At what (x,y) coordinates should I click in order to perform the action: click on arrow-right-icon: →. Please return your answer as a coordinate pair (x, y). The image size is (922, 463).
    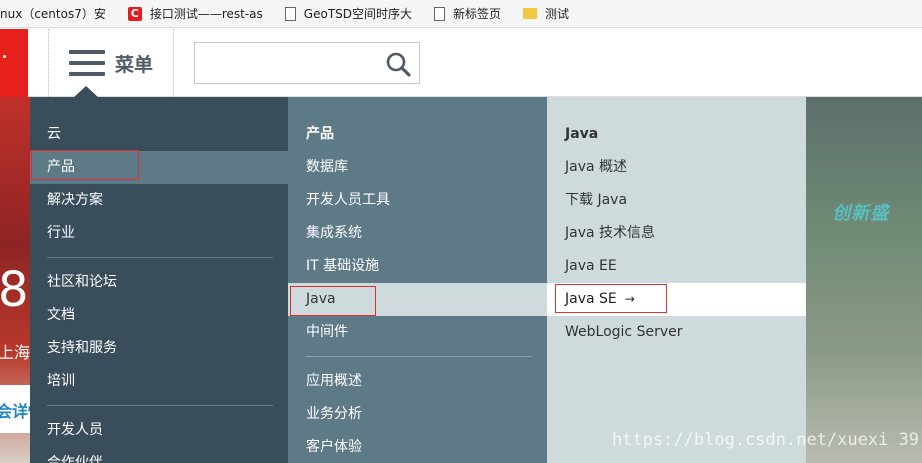
    Looking at the image, I should click on (629, 299).